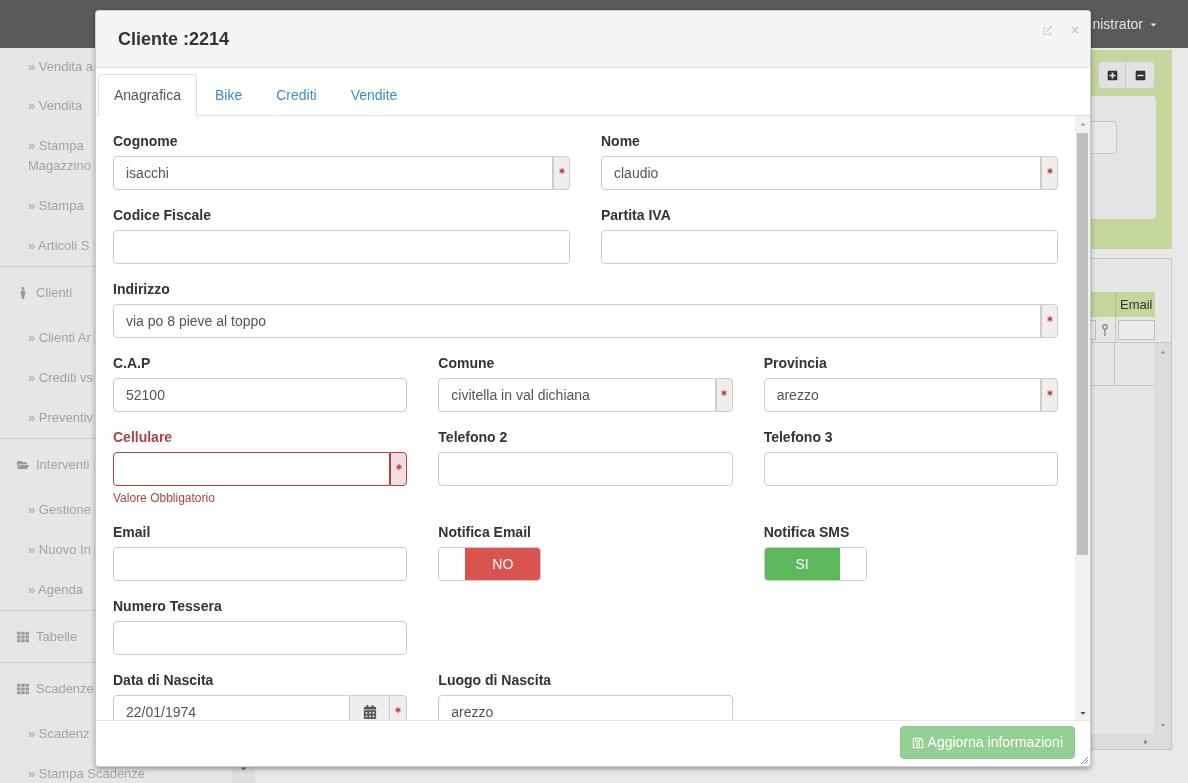 This screenshot has width=1188, height=783. I want to click on save-icon, so click(917, 742).